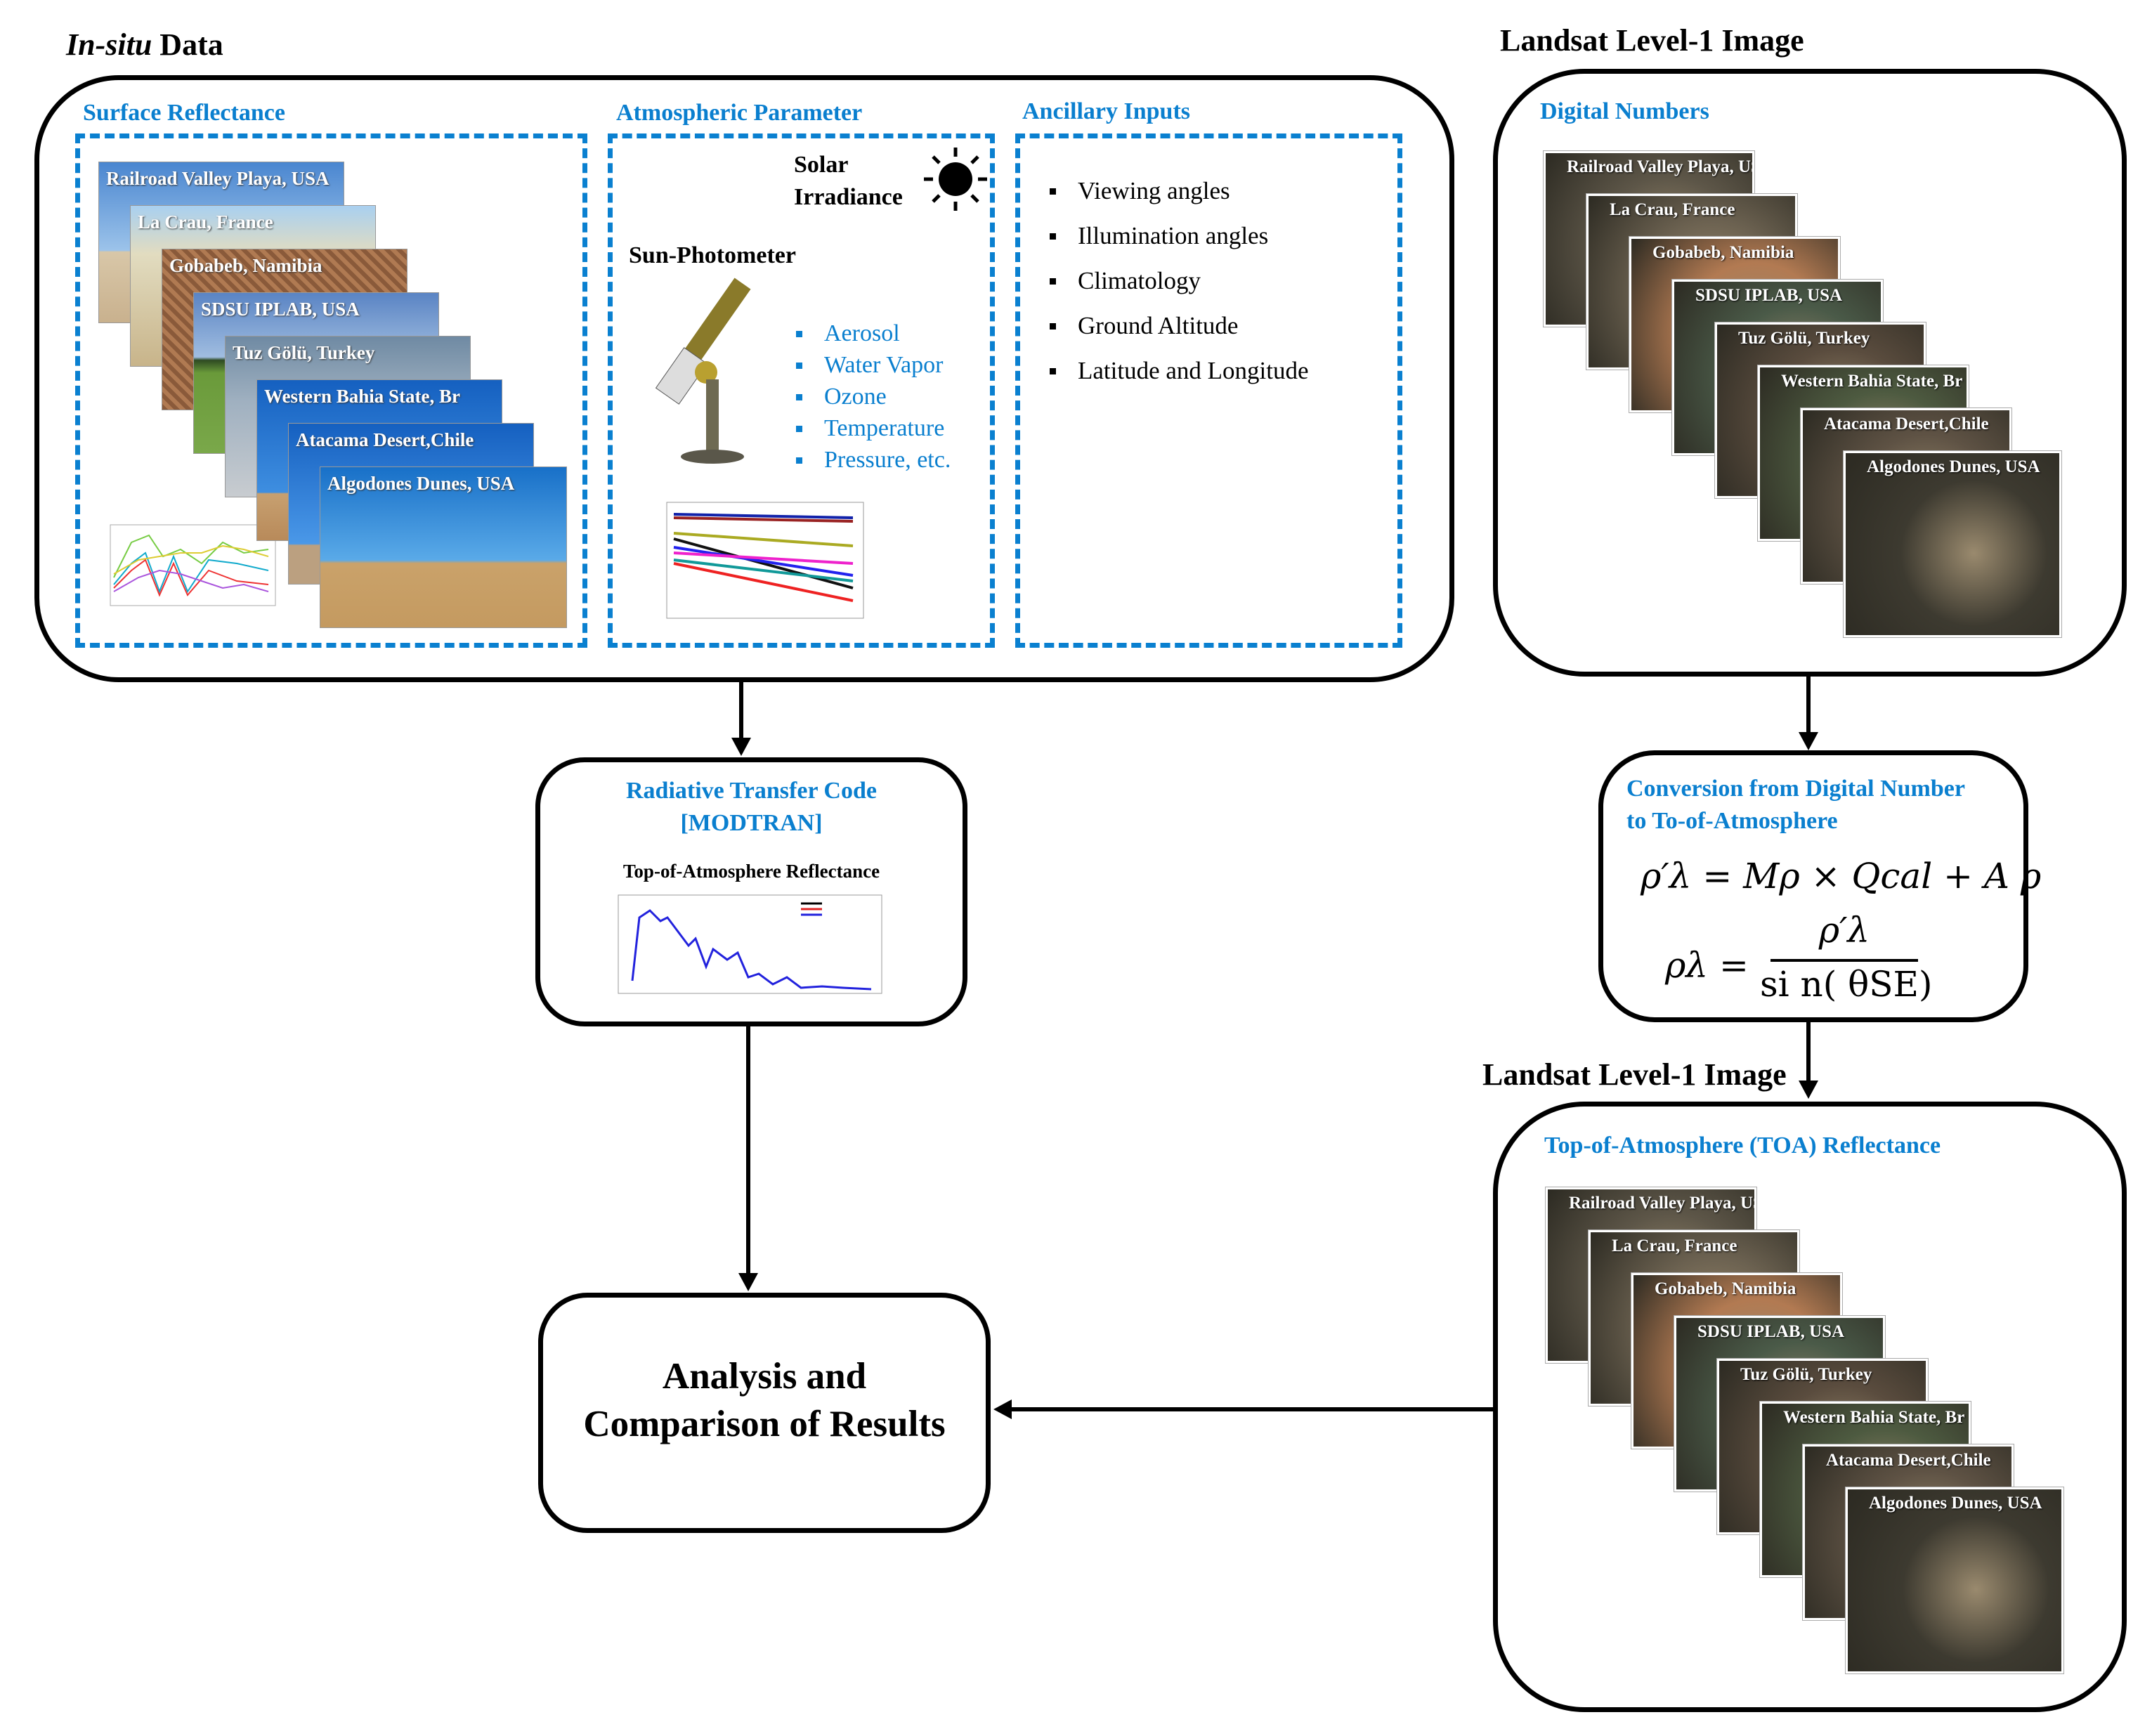 The height and width of the screenshot is (1736, 2152). I want to click on ancillary-climatology: Climatology, so click(1179, 281).